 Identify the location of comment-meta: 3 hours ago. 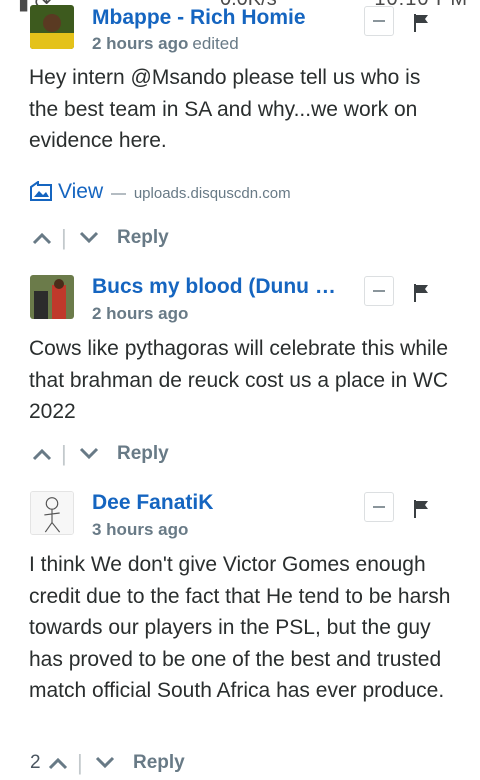
(140, 530).